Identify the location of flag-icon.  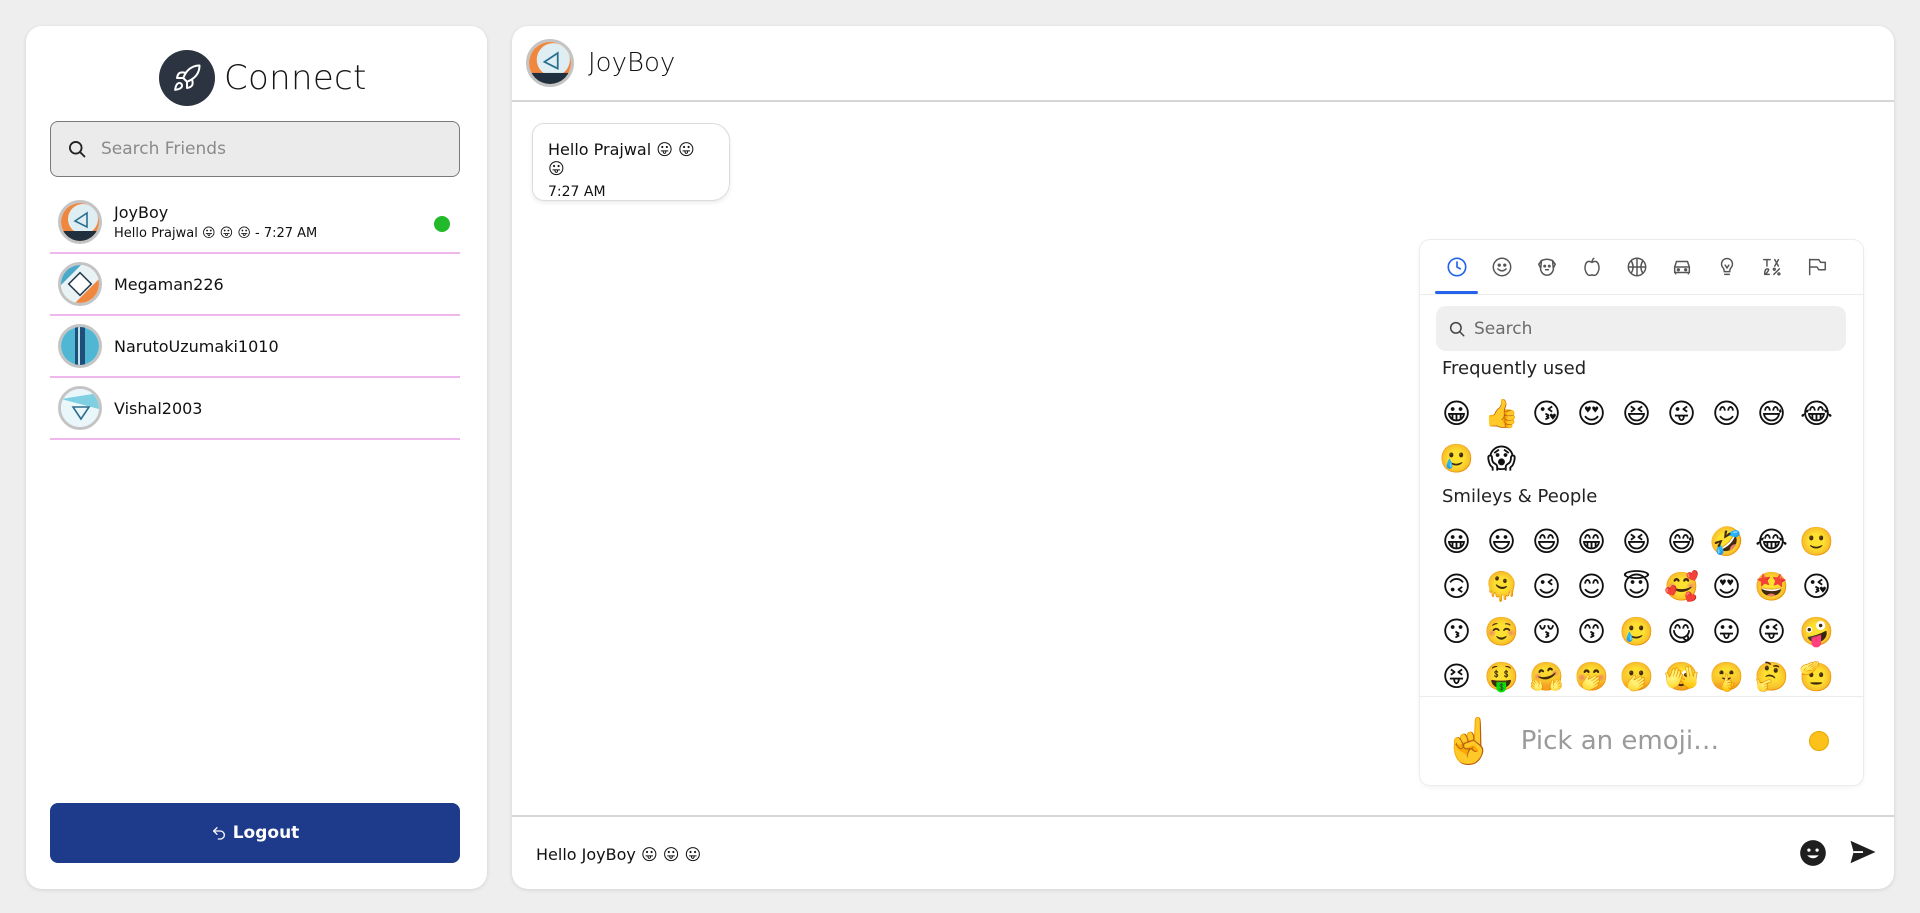
(1817, 267).